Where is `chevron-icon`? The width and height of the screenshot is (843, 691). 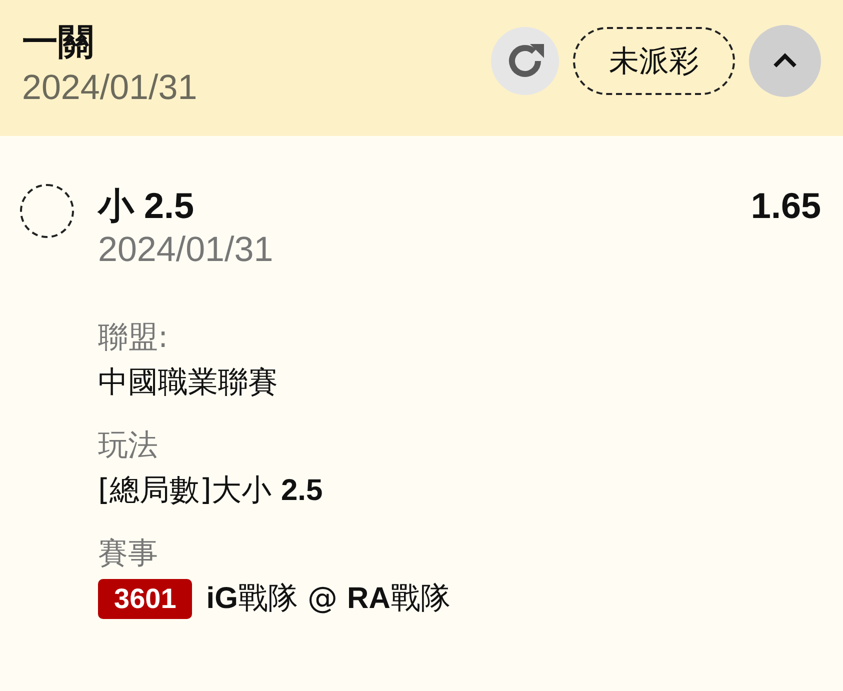 chevron-icon is located at coordinates (785, 61).